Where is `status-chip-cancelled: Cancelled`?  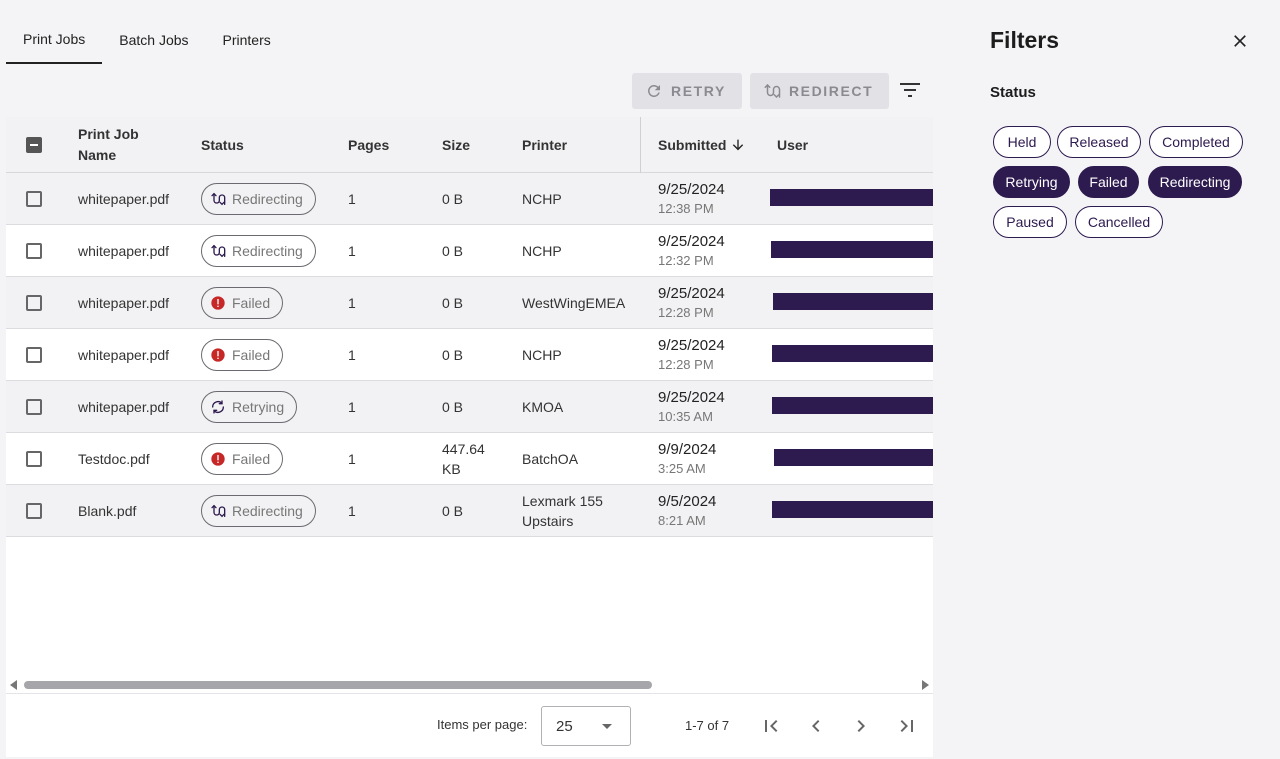
status-chip-cancelled: Cancelled is located at coordinates (1119, 222).